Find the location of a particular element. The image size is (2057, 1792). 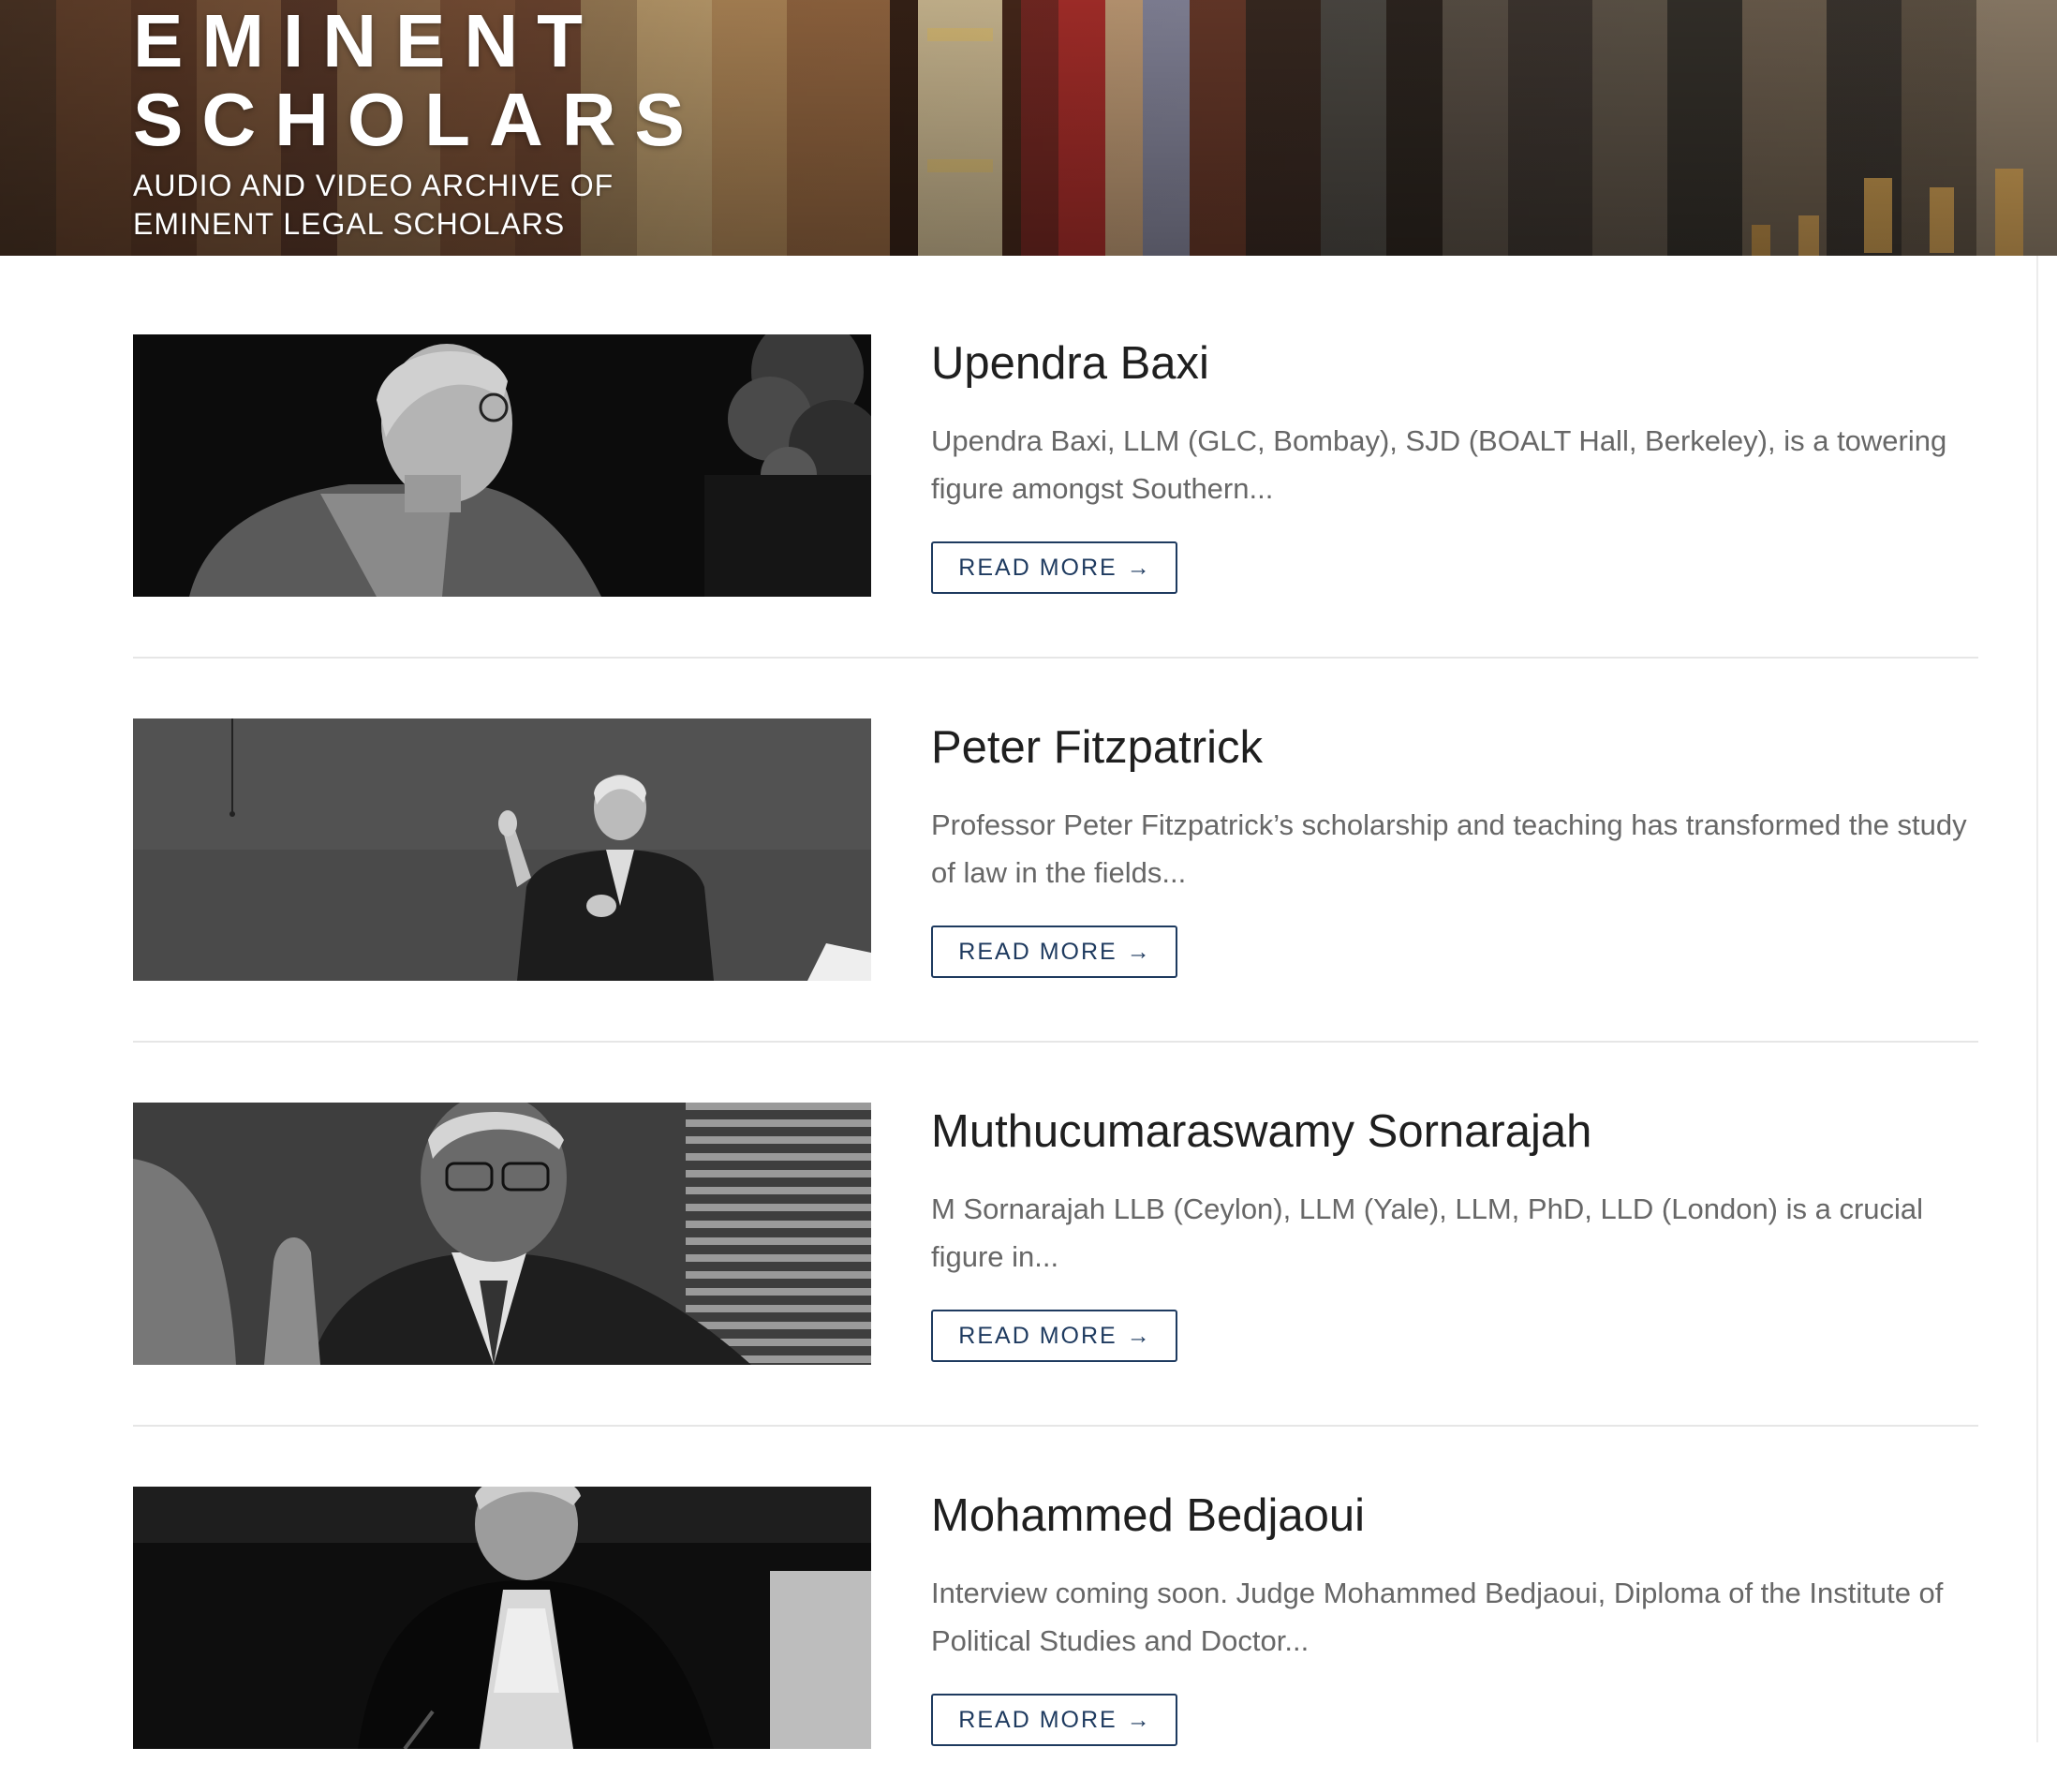

page-title-line-1: EMINENT is located at coordinates (367, 41).